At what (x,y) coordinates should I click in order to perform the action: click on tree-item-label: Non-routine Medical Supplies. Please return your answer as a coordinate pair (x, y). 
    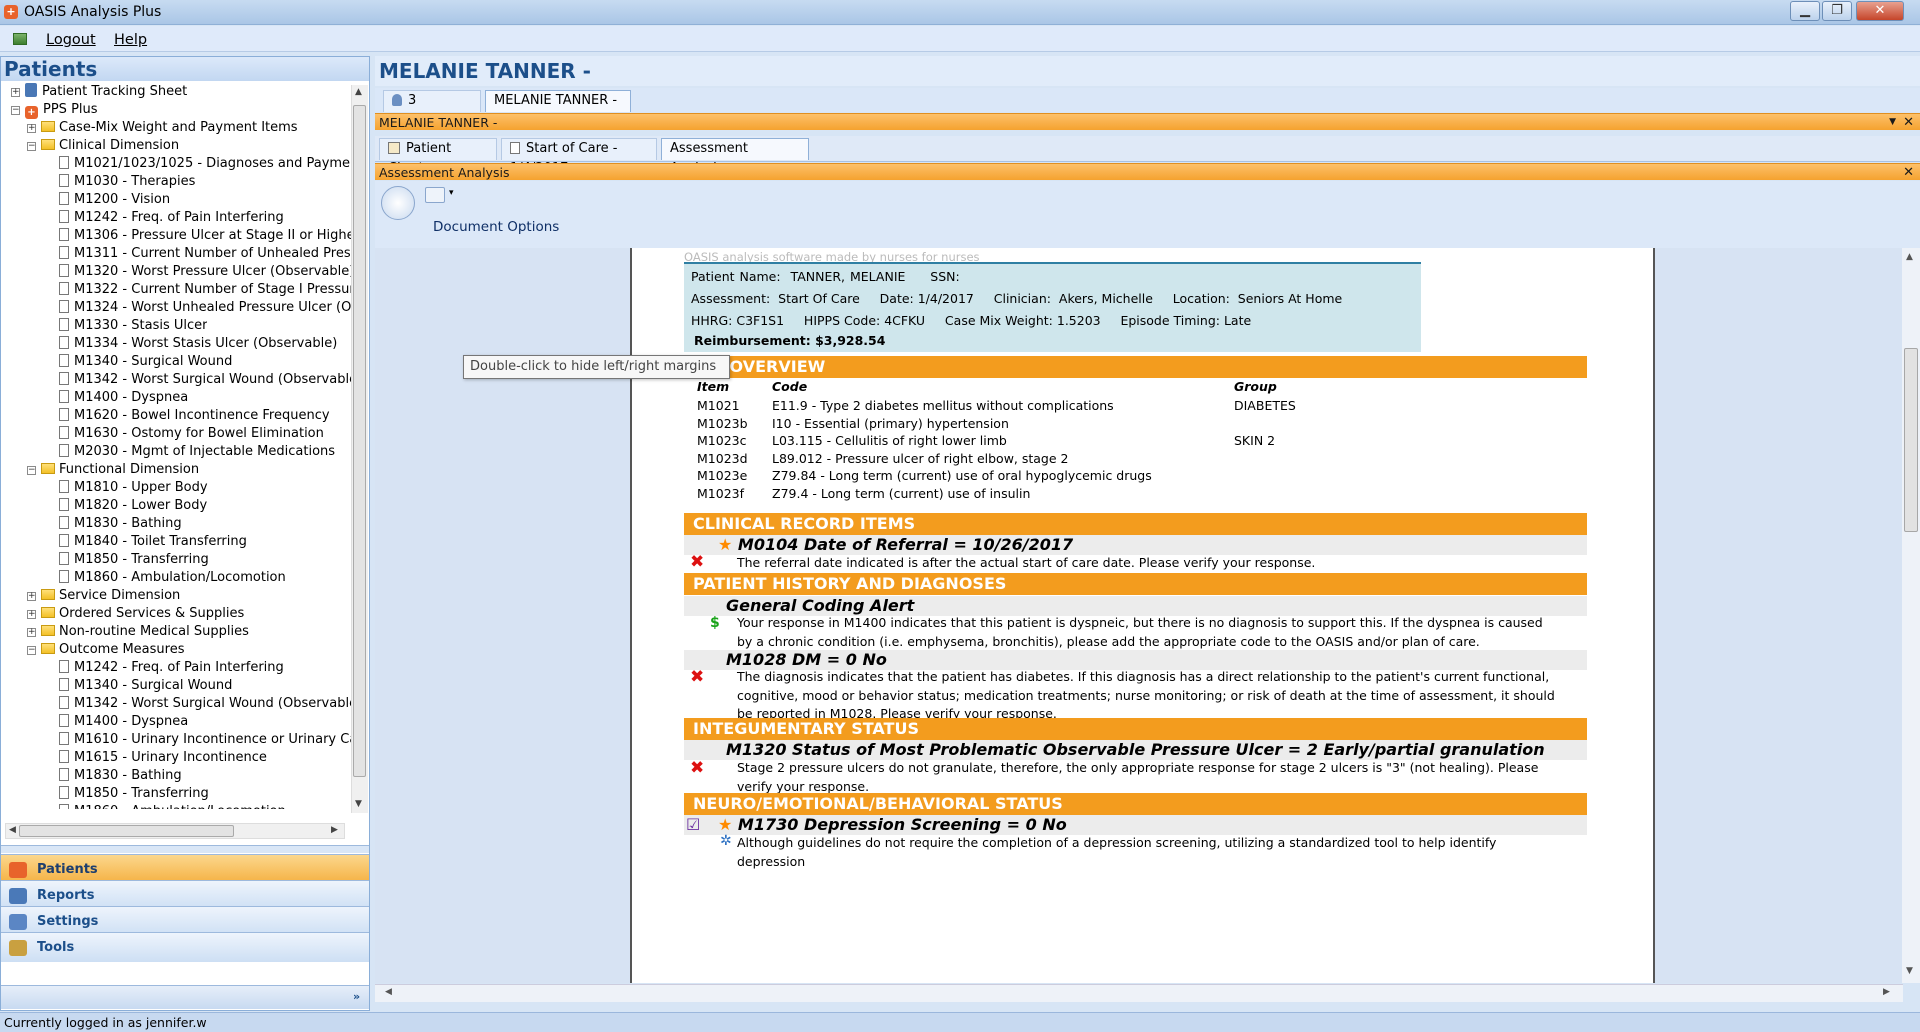
    Looking at the image, I should click on (154, 631).